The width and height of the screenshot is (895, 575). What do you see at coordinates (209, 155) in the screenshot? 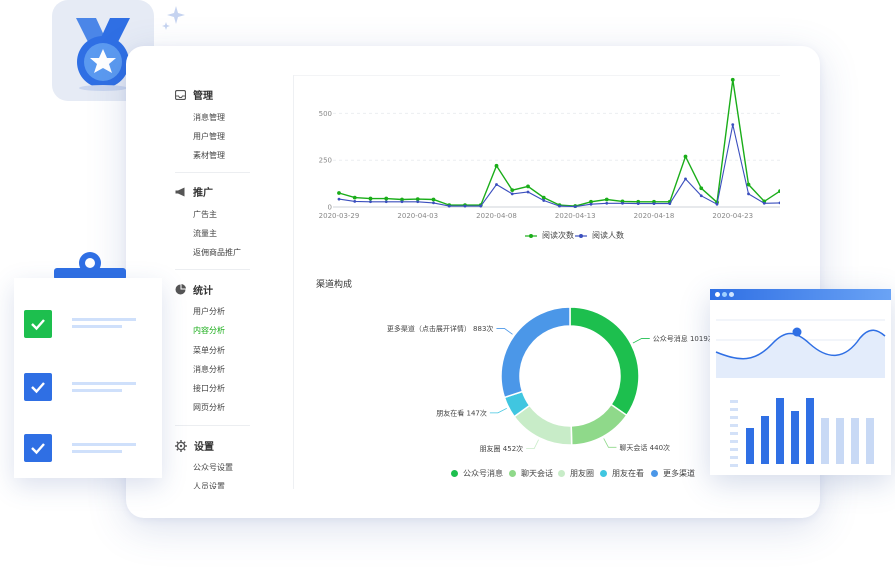
I see `sidebar-item-material-manage: 素材管理` at bounding box center [209, 155].